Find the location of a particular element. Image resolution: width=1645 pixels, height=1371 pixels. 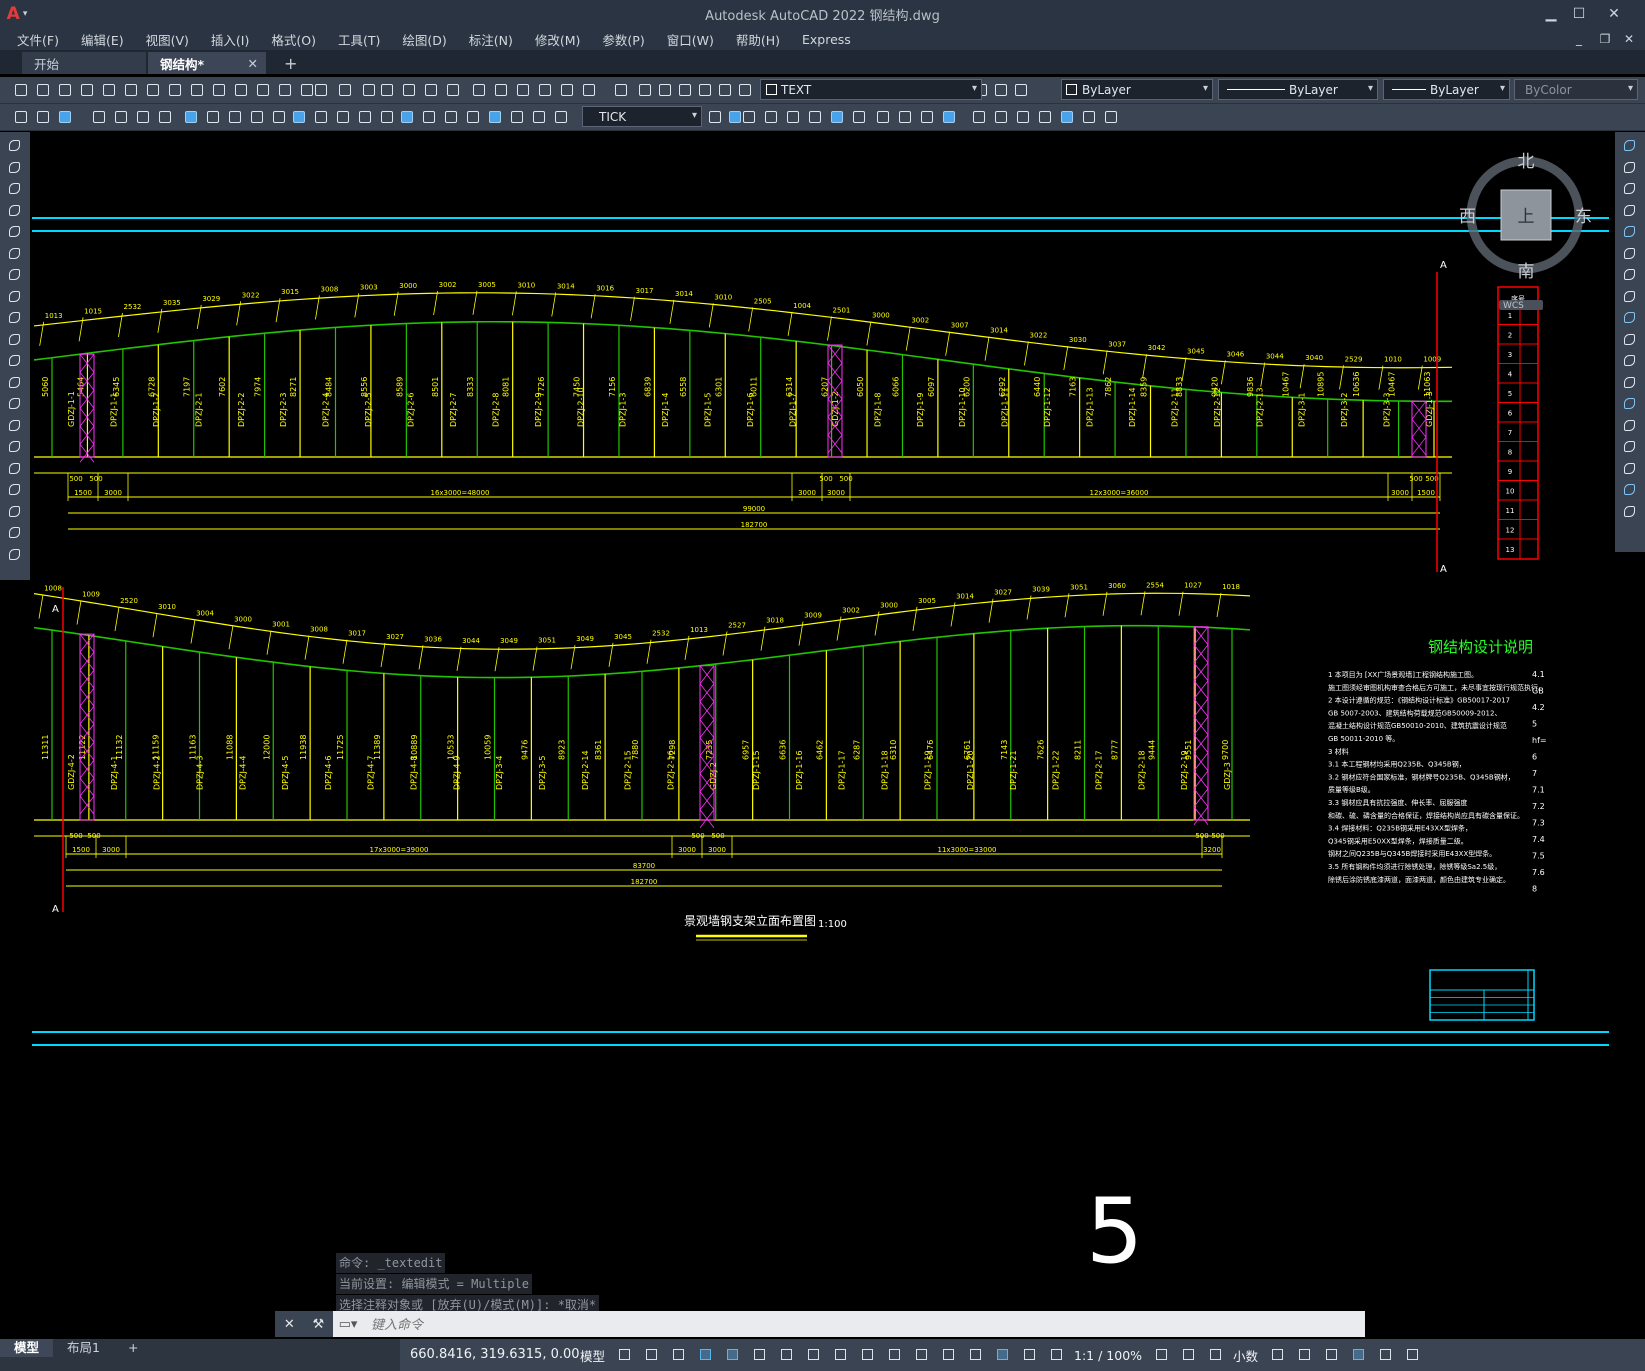

zoom-icon is located at coordinates (705, 90).